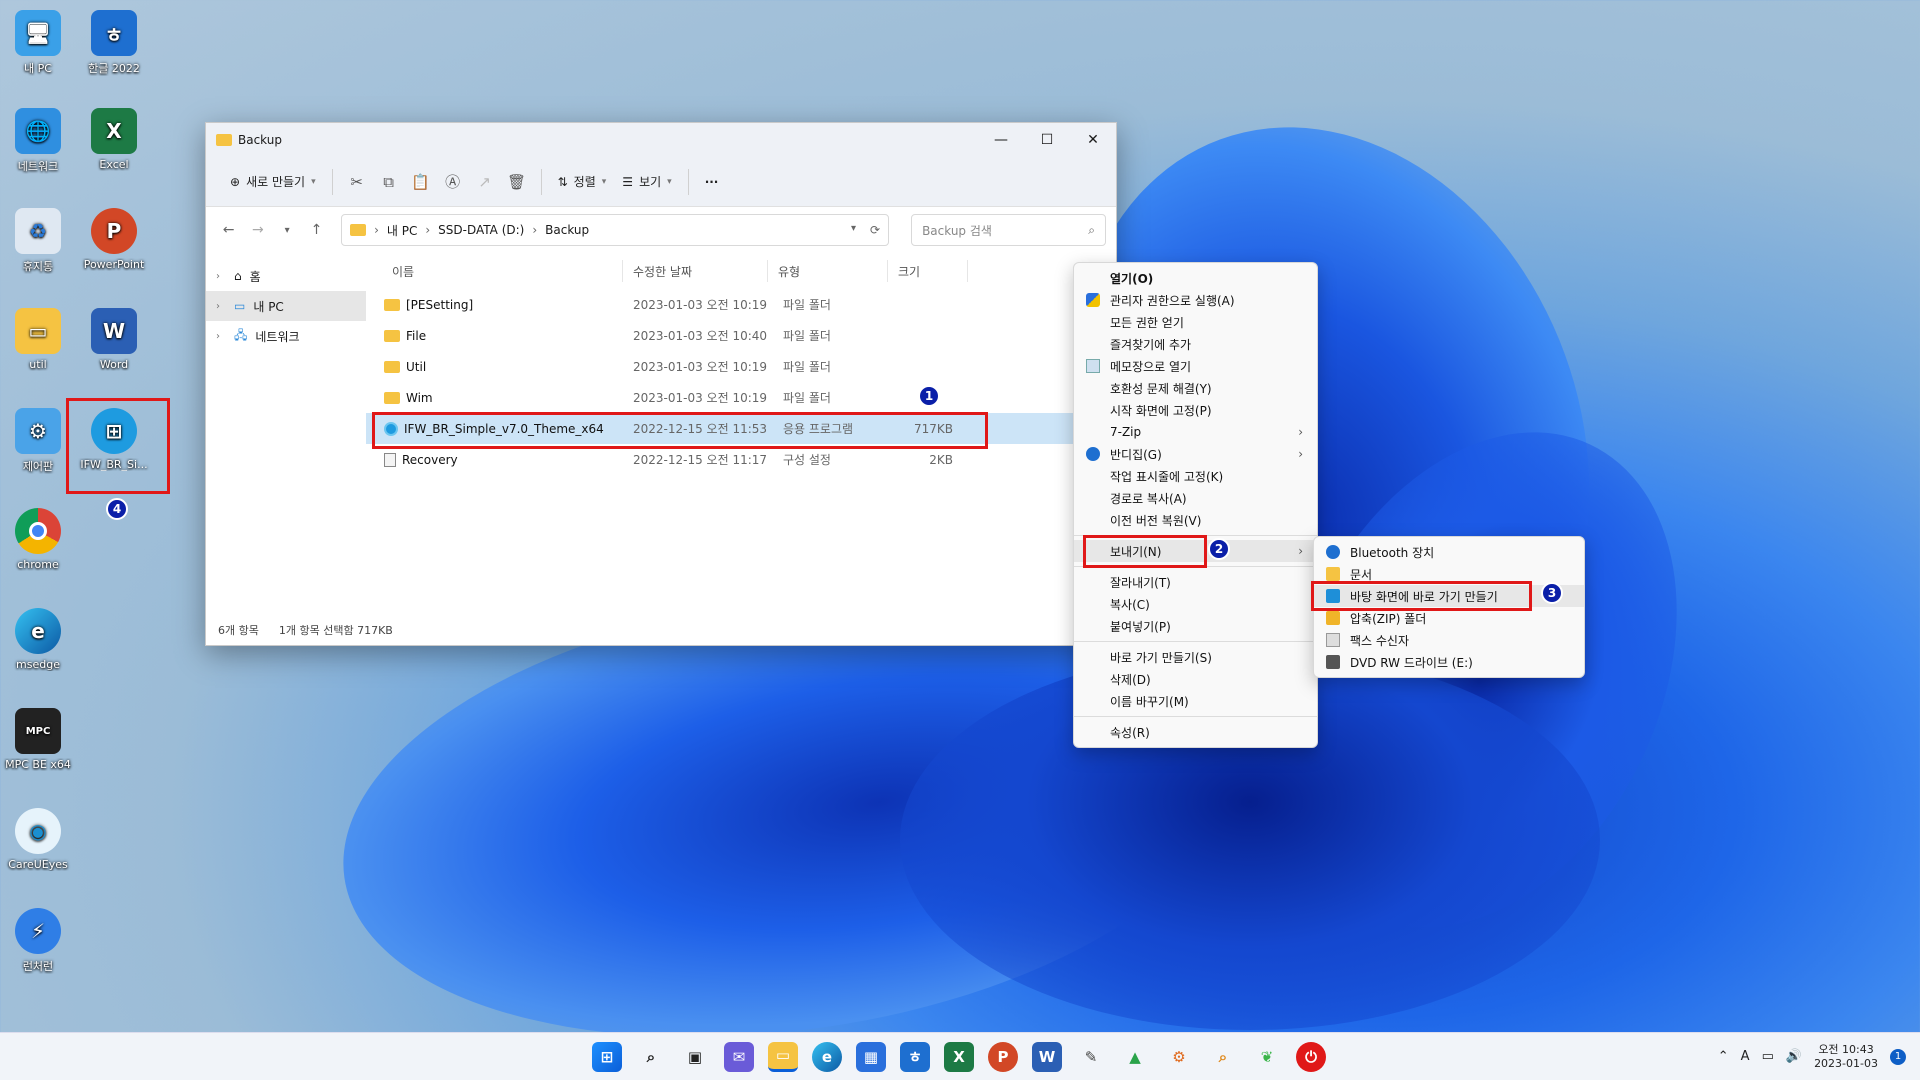  I want to click on menu-item-properties: 속성(R), so click(1195, 732).